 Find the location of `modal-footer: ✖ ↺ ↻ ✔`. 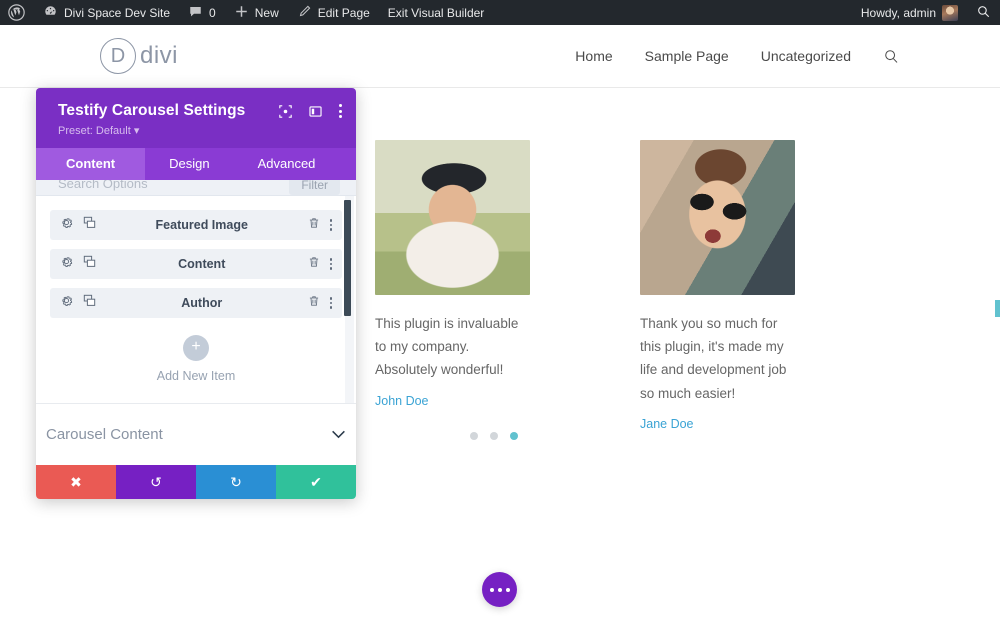

modal-footer: ✖ ↺ ↻ ✔ is located at coordinates (196, 482).